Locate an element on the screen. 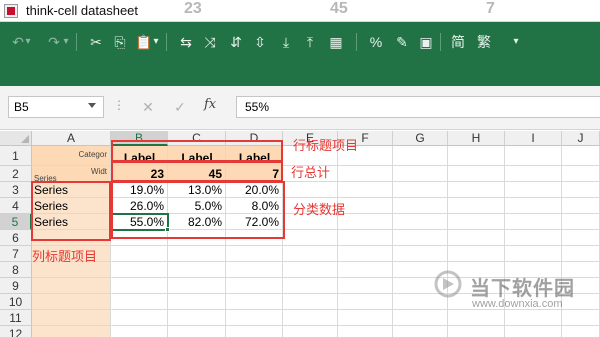 This screenshot has width=600, height=337. delete-column-button: ⇳ is located at coordinates (260, 42).